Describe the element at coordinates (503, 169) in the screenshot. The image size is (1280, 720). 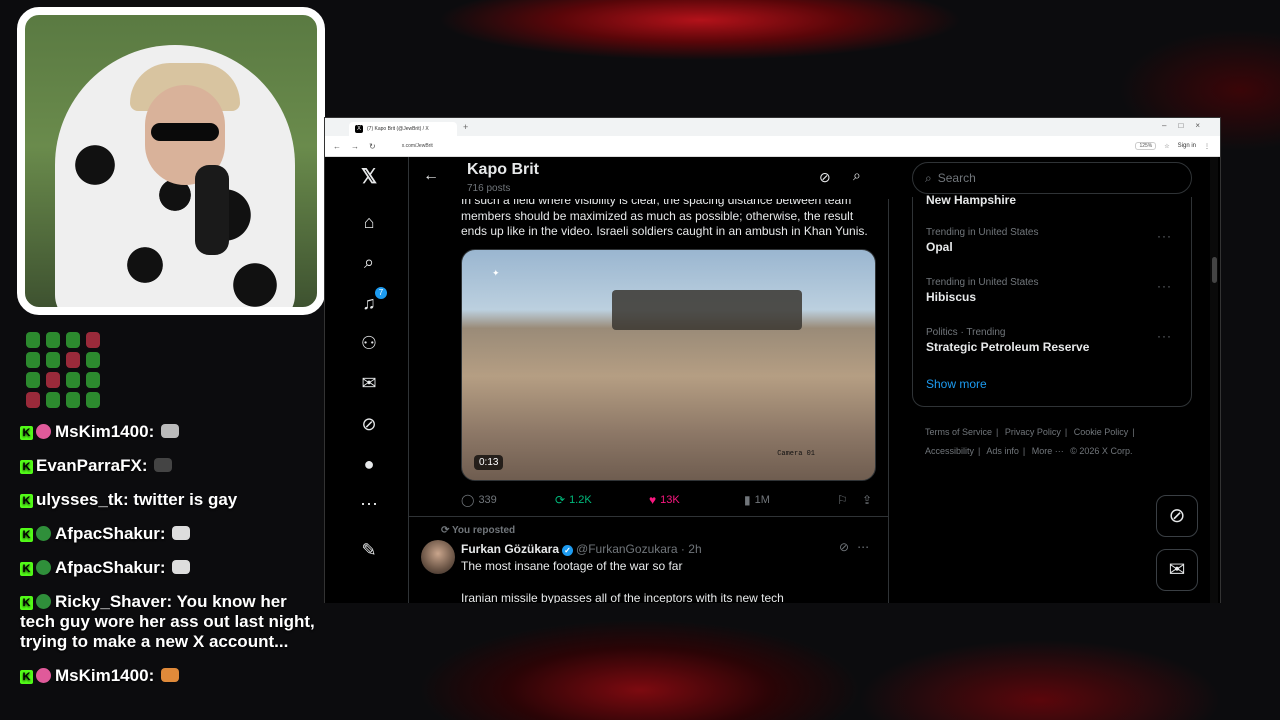
I see `profile-name: Kapo Brit` at that location.